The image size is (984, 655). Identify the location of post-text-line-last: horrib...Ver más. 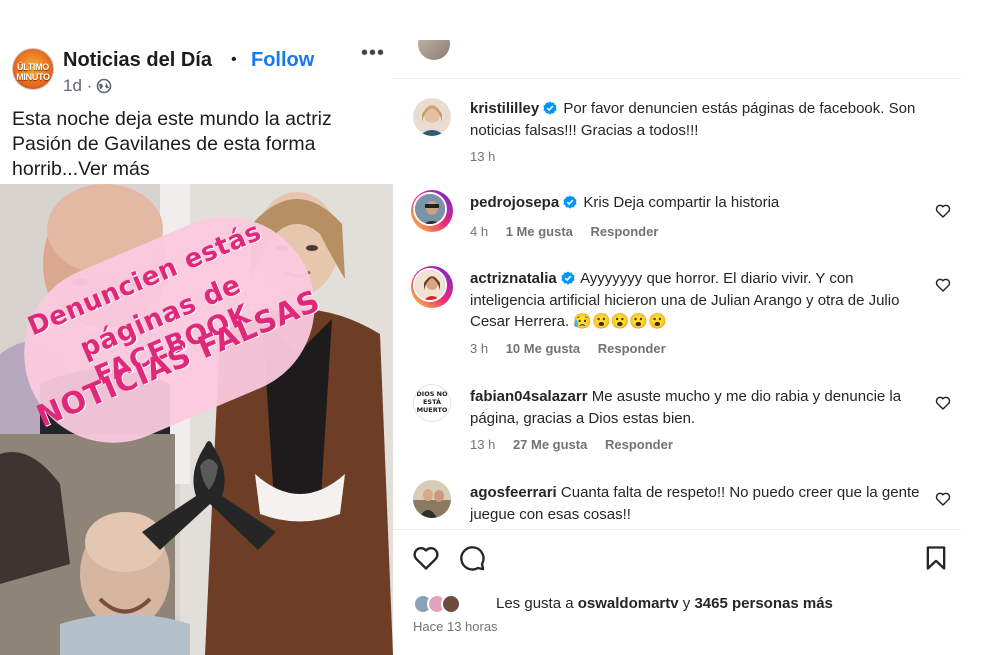
(201, 169).